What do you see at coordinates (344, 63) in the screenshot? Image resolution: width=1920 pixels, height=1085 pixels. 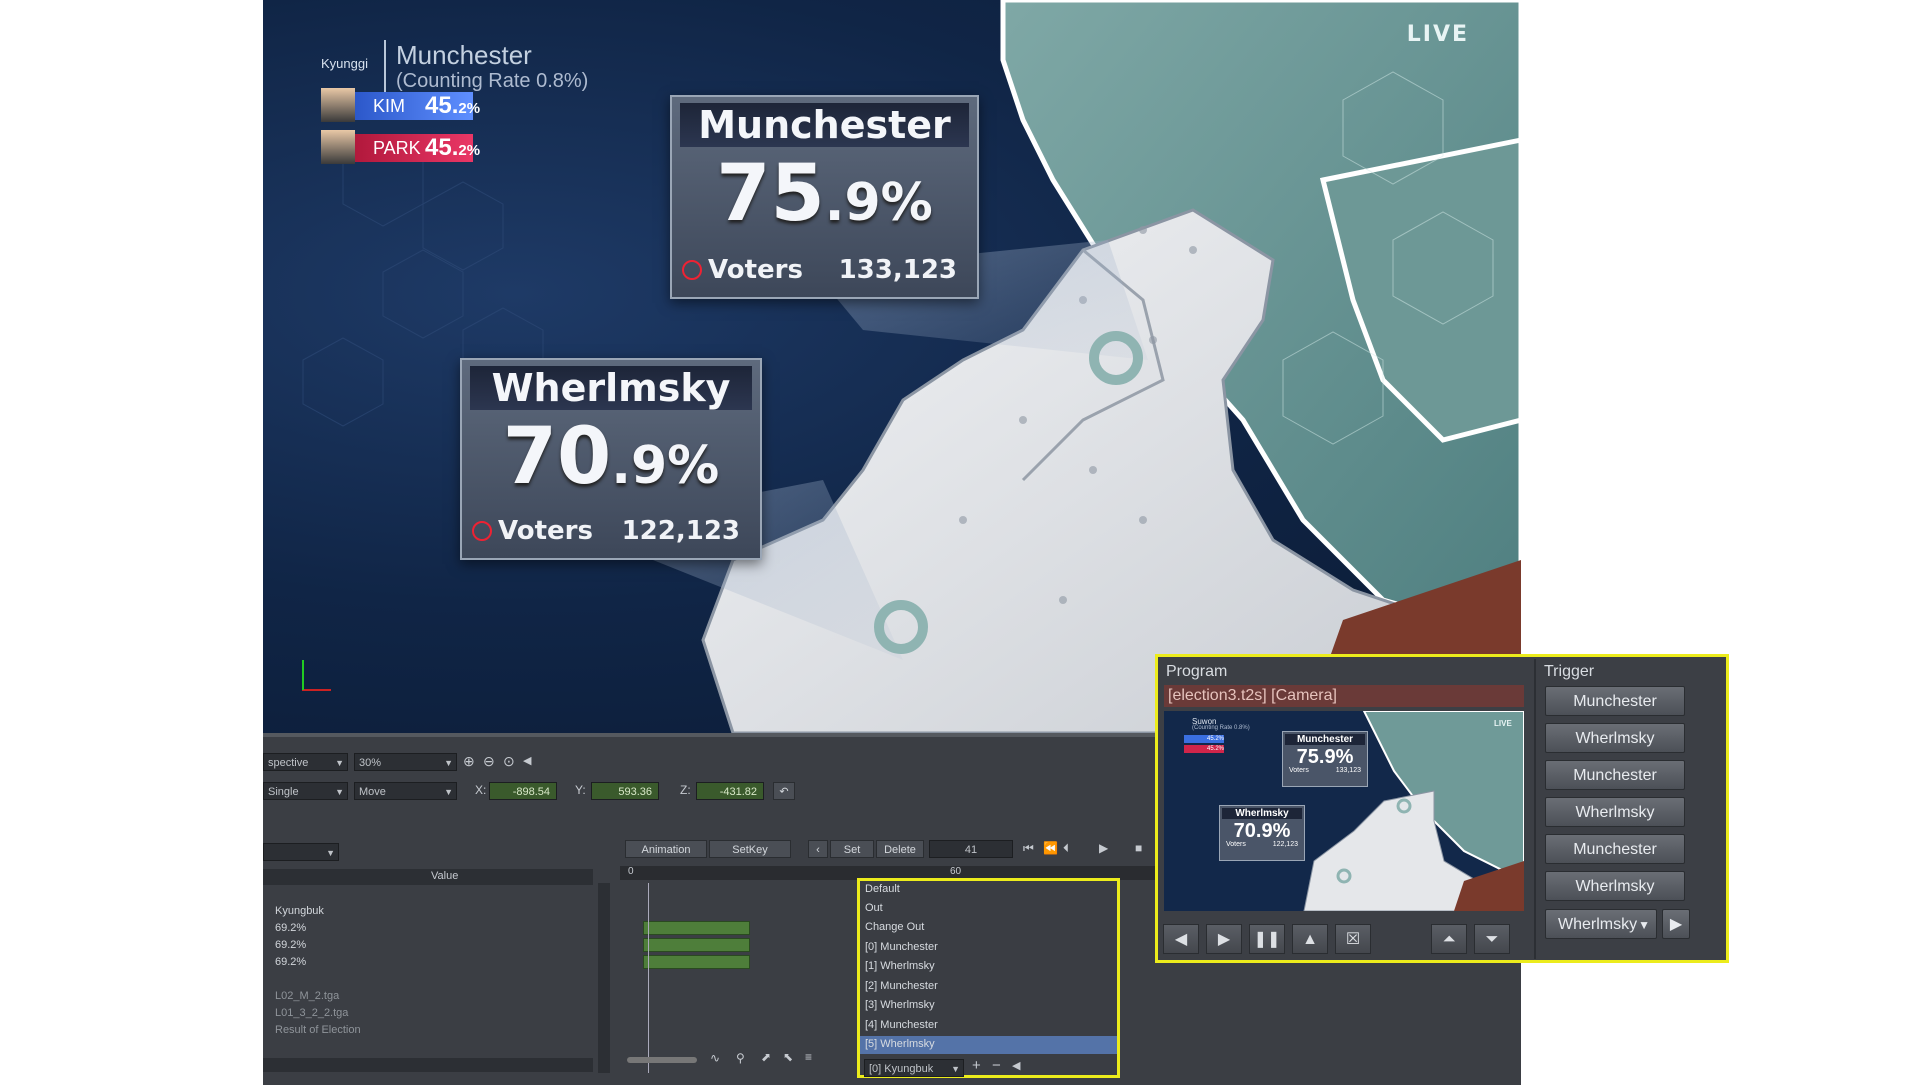 I see `region-label: Kyunggi` at bounding box center [344, 63].